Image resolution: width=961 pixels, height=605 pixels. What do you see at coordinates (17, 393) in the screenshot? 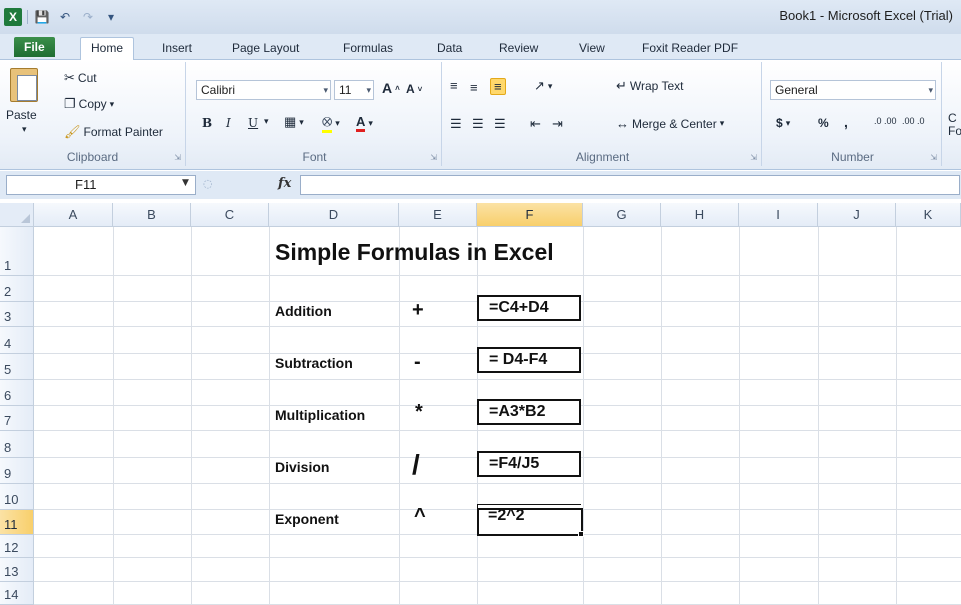
I see `row-header-6: 6` at bounding box center [17, 393].